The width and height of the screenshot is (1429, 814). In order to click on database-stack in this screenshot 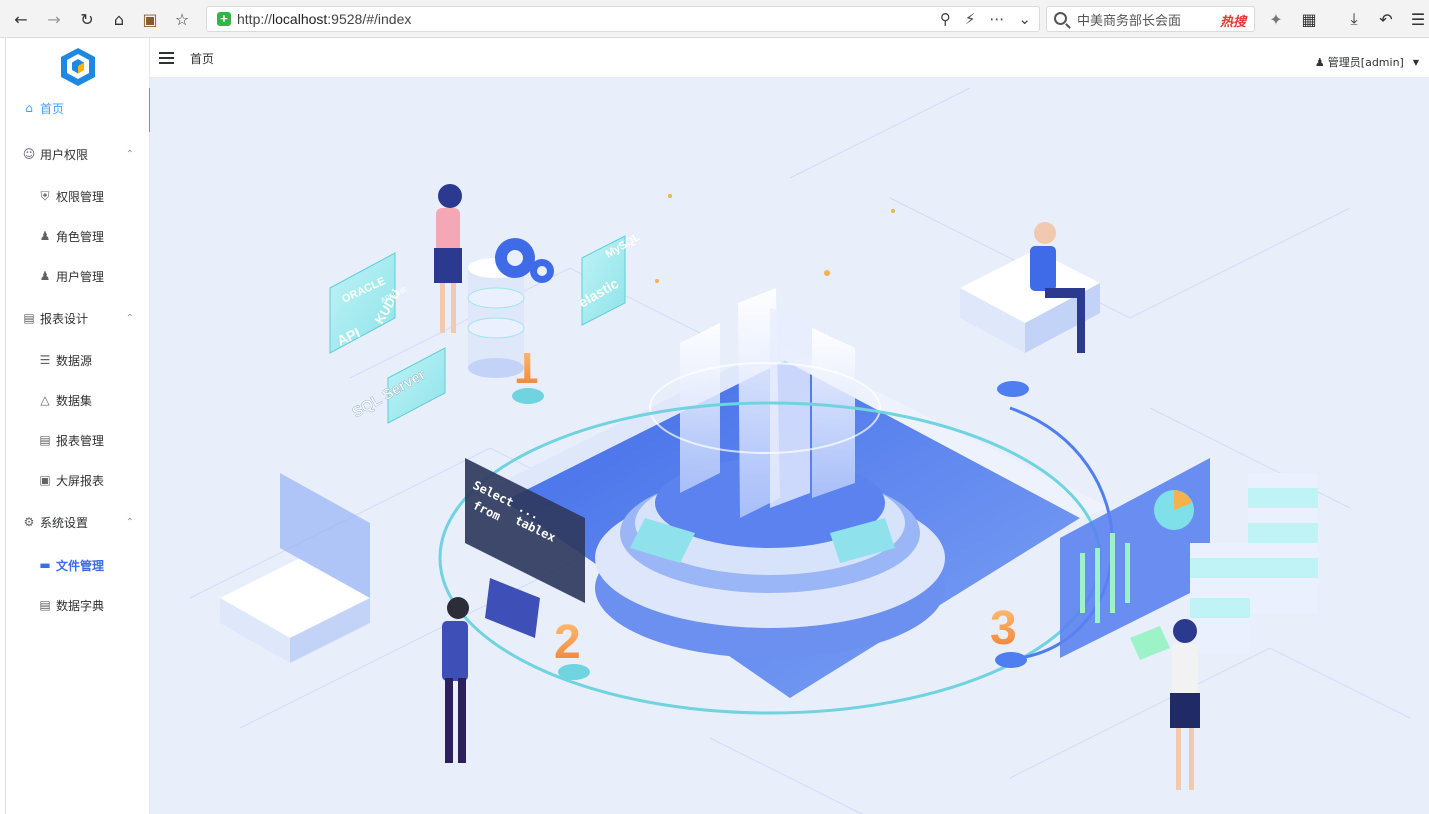, I will do `click(510, 308)`.